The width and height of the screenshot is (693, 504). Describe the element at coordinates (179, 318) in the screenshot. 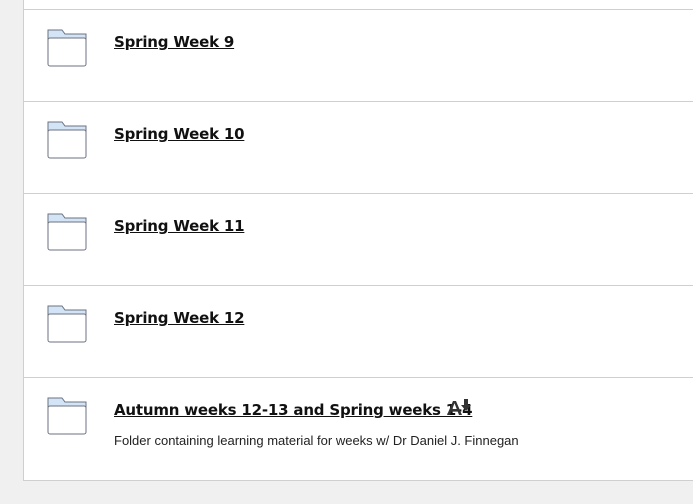

I see `folder-link: Spring Week 12` at that location.